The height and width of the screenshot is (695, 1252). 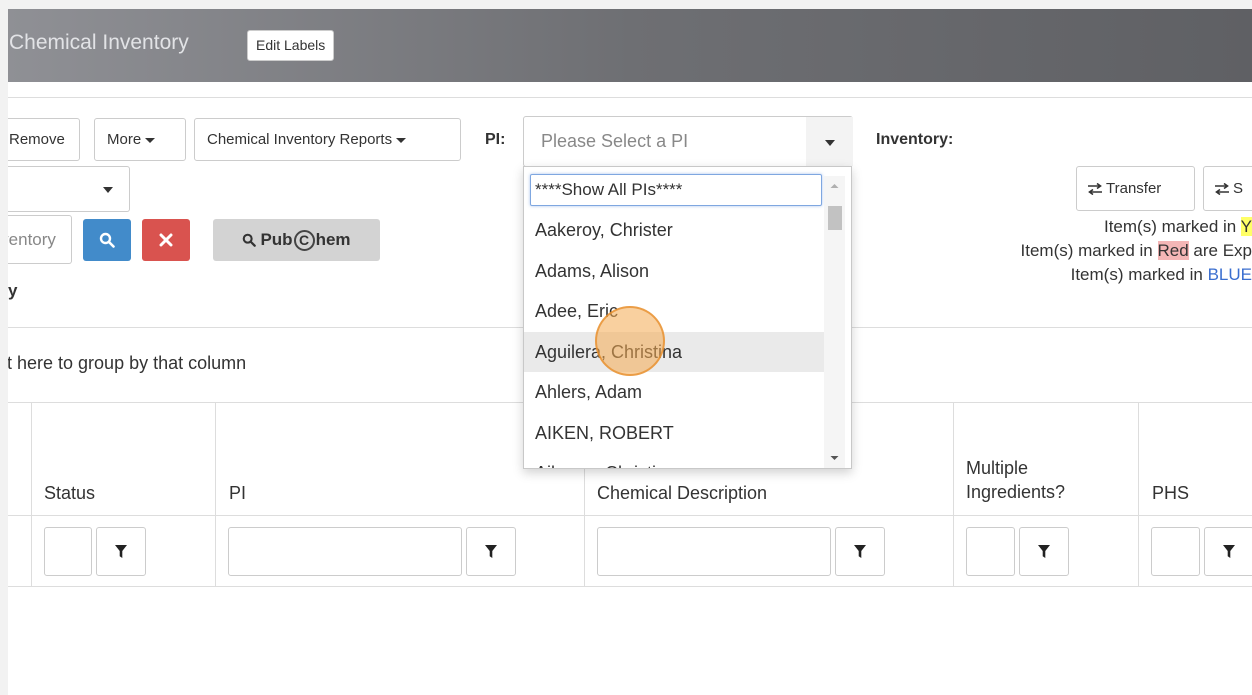 What do you see at coordinates (615, 141) in the screenshot?
I see `pi-select-placeholder: Please Select a PI` at bounding box center [615, 141].